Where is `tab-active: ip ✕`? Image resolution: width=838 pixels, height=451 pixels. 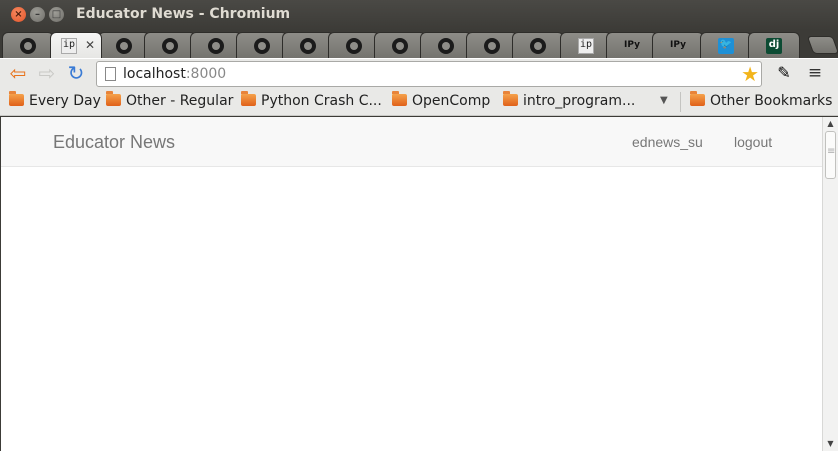 tab-active: ip ✕ is located at coordinates (76, 45).